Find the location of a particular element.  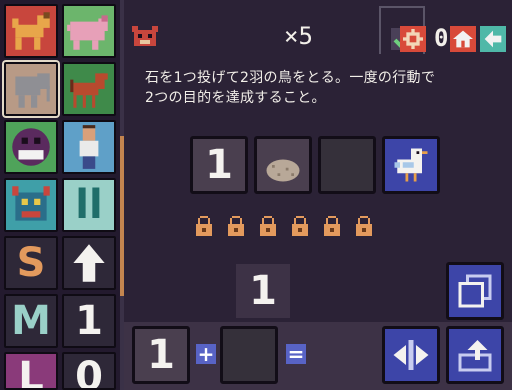

up-arrow-tile is located at coordinates (89, 263).